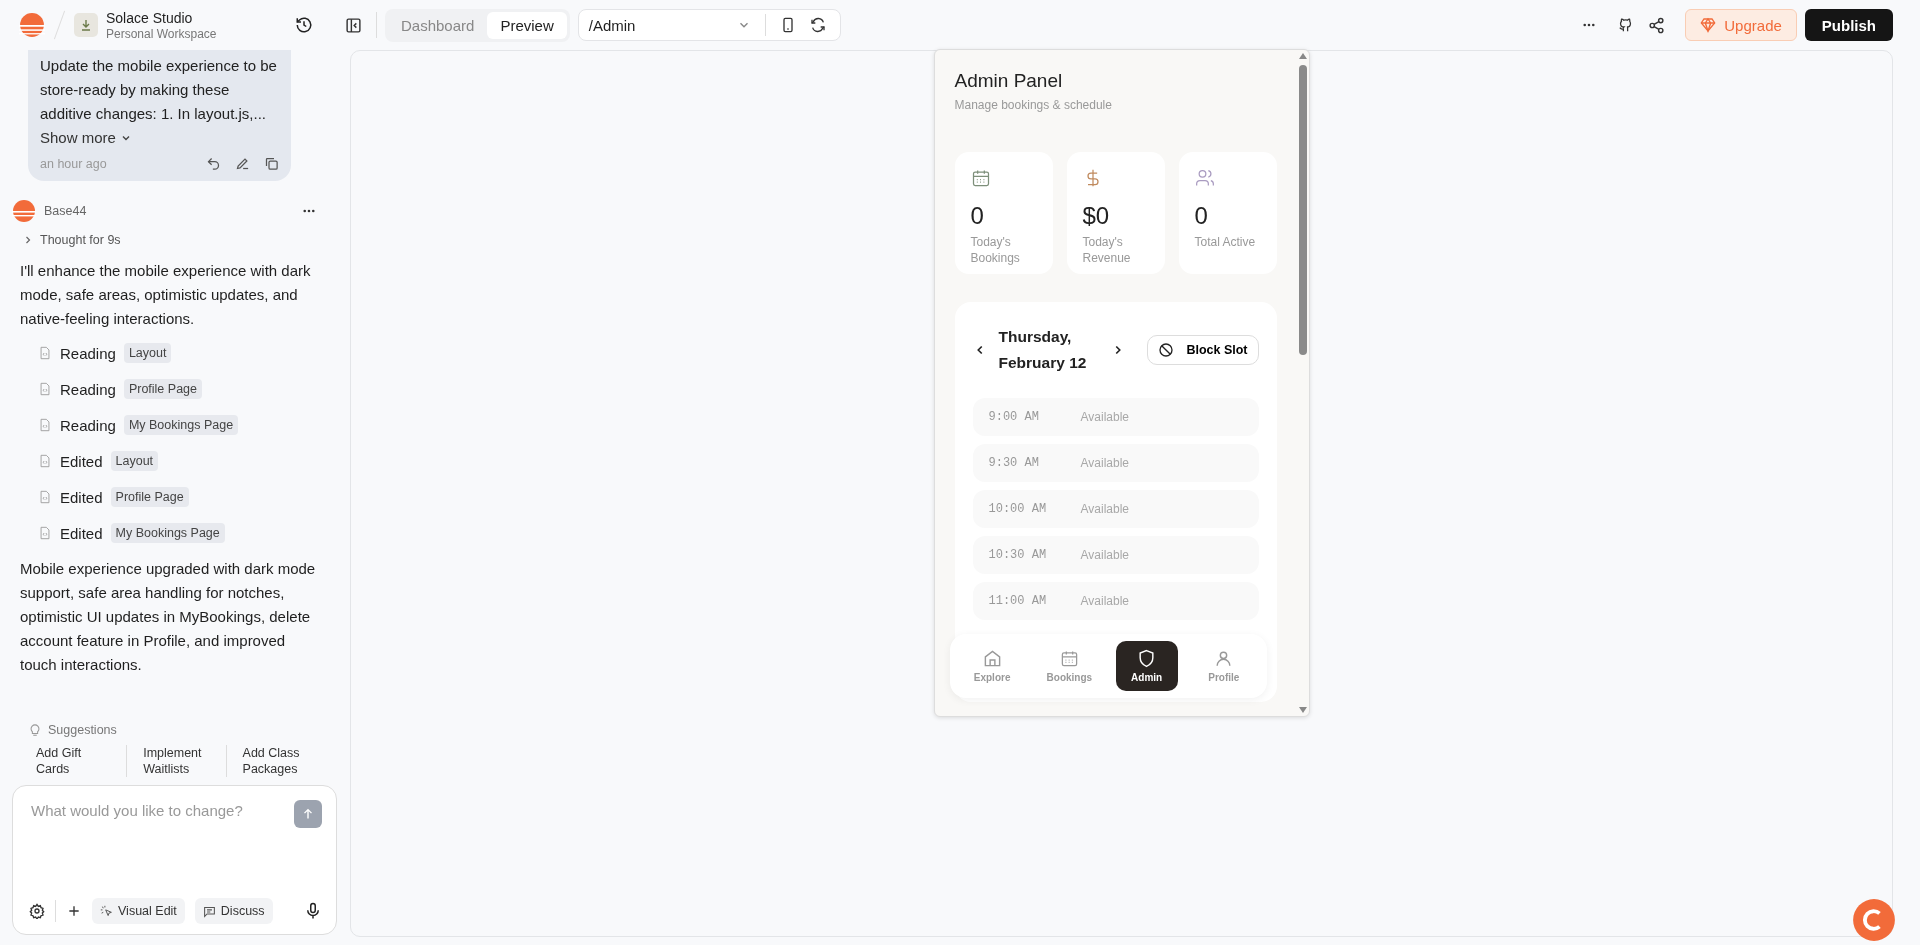 The height and width of the screenshot is (945, 1920). I want to click on show-more-button: Show more, so click(86, 138).